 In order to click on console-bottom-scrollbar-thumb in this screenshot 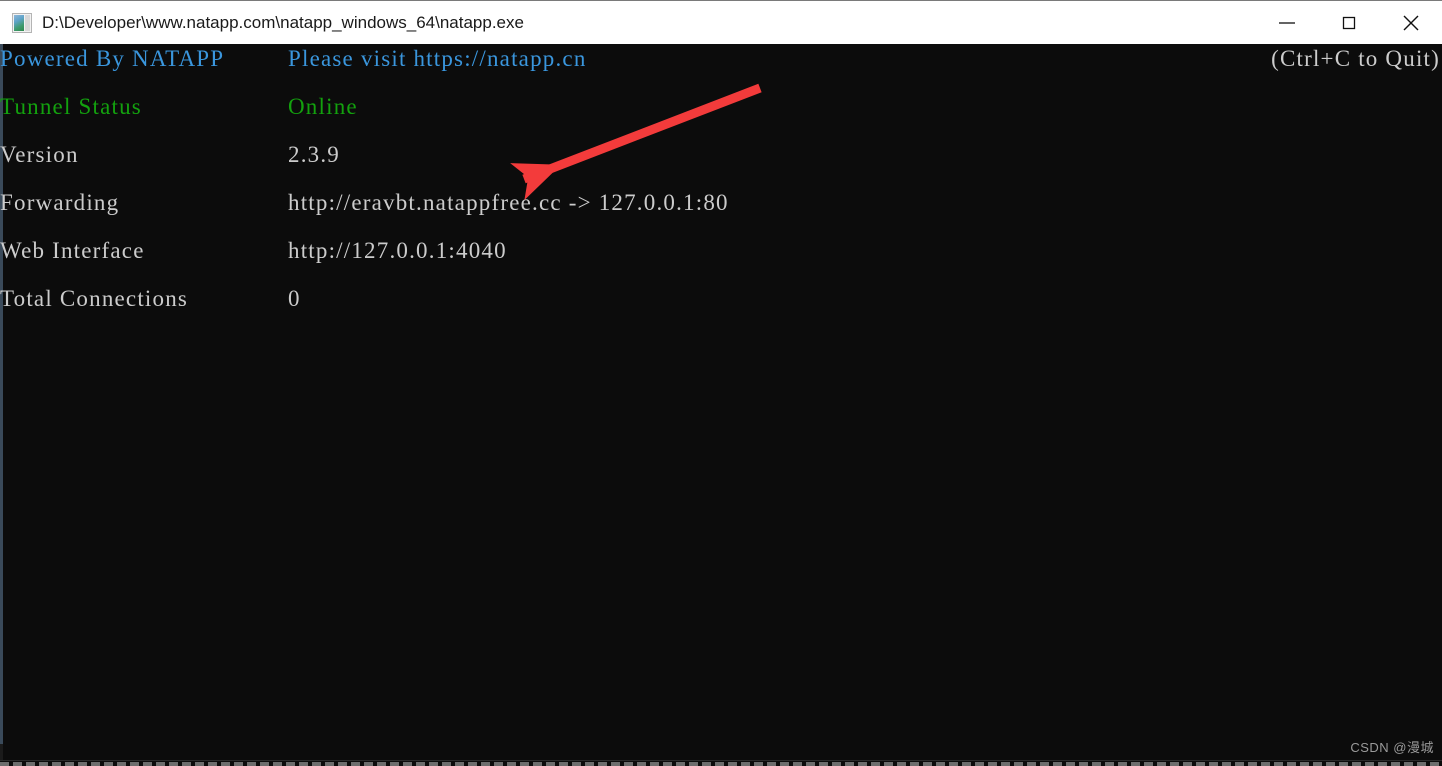, I will do `click(721, 764)`.